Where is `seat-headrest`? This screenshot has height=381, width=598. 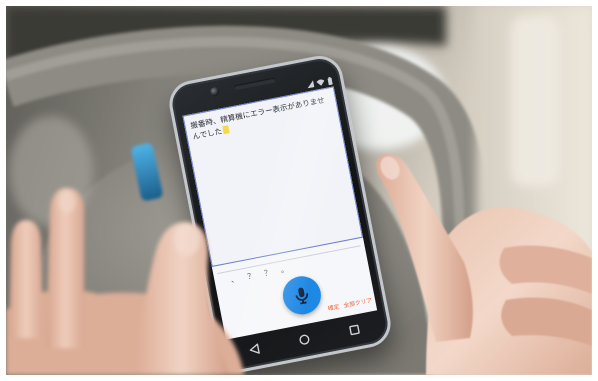
seat-headrest is located at coordinates (535, 101).